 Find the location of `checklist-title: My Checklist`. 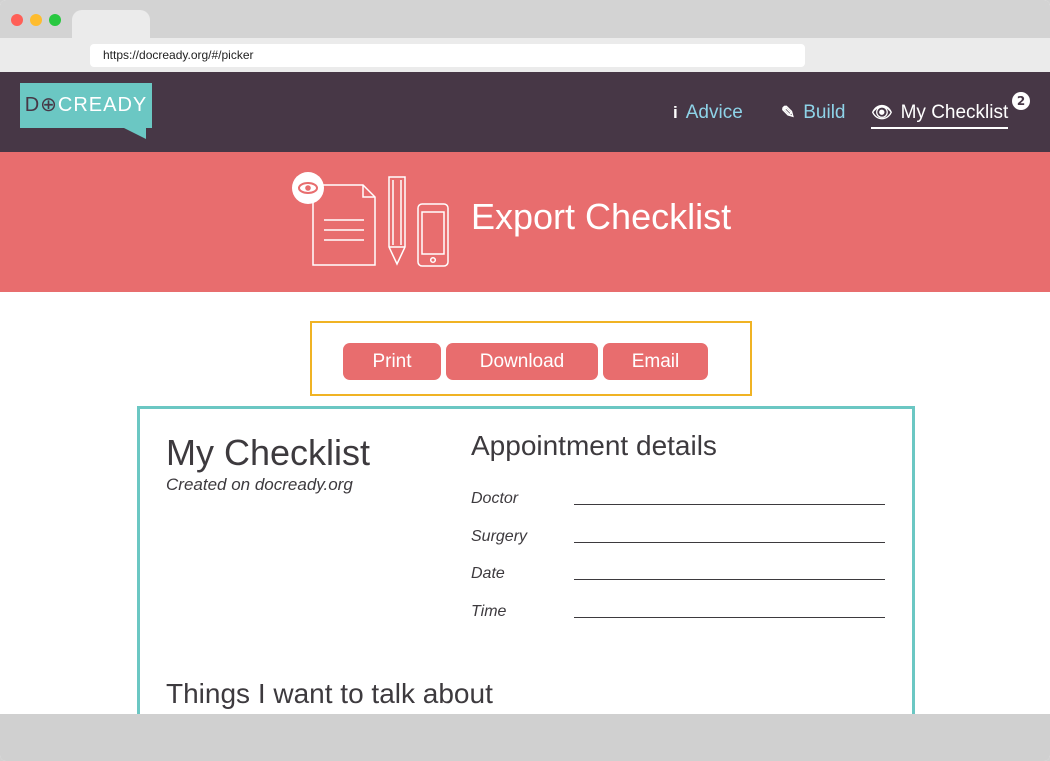

checklist-title: My Checklist is located at coordinates (268, 452).